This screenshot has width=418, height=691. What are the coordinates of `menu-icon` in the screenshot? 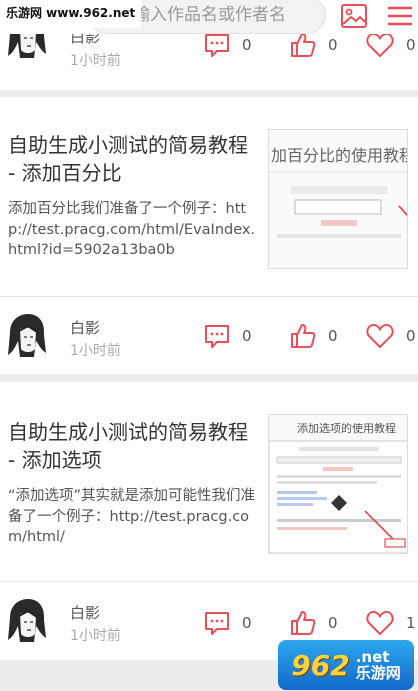 It's located at (400, 16).